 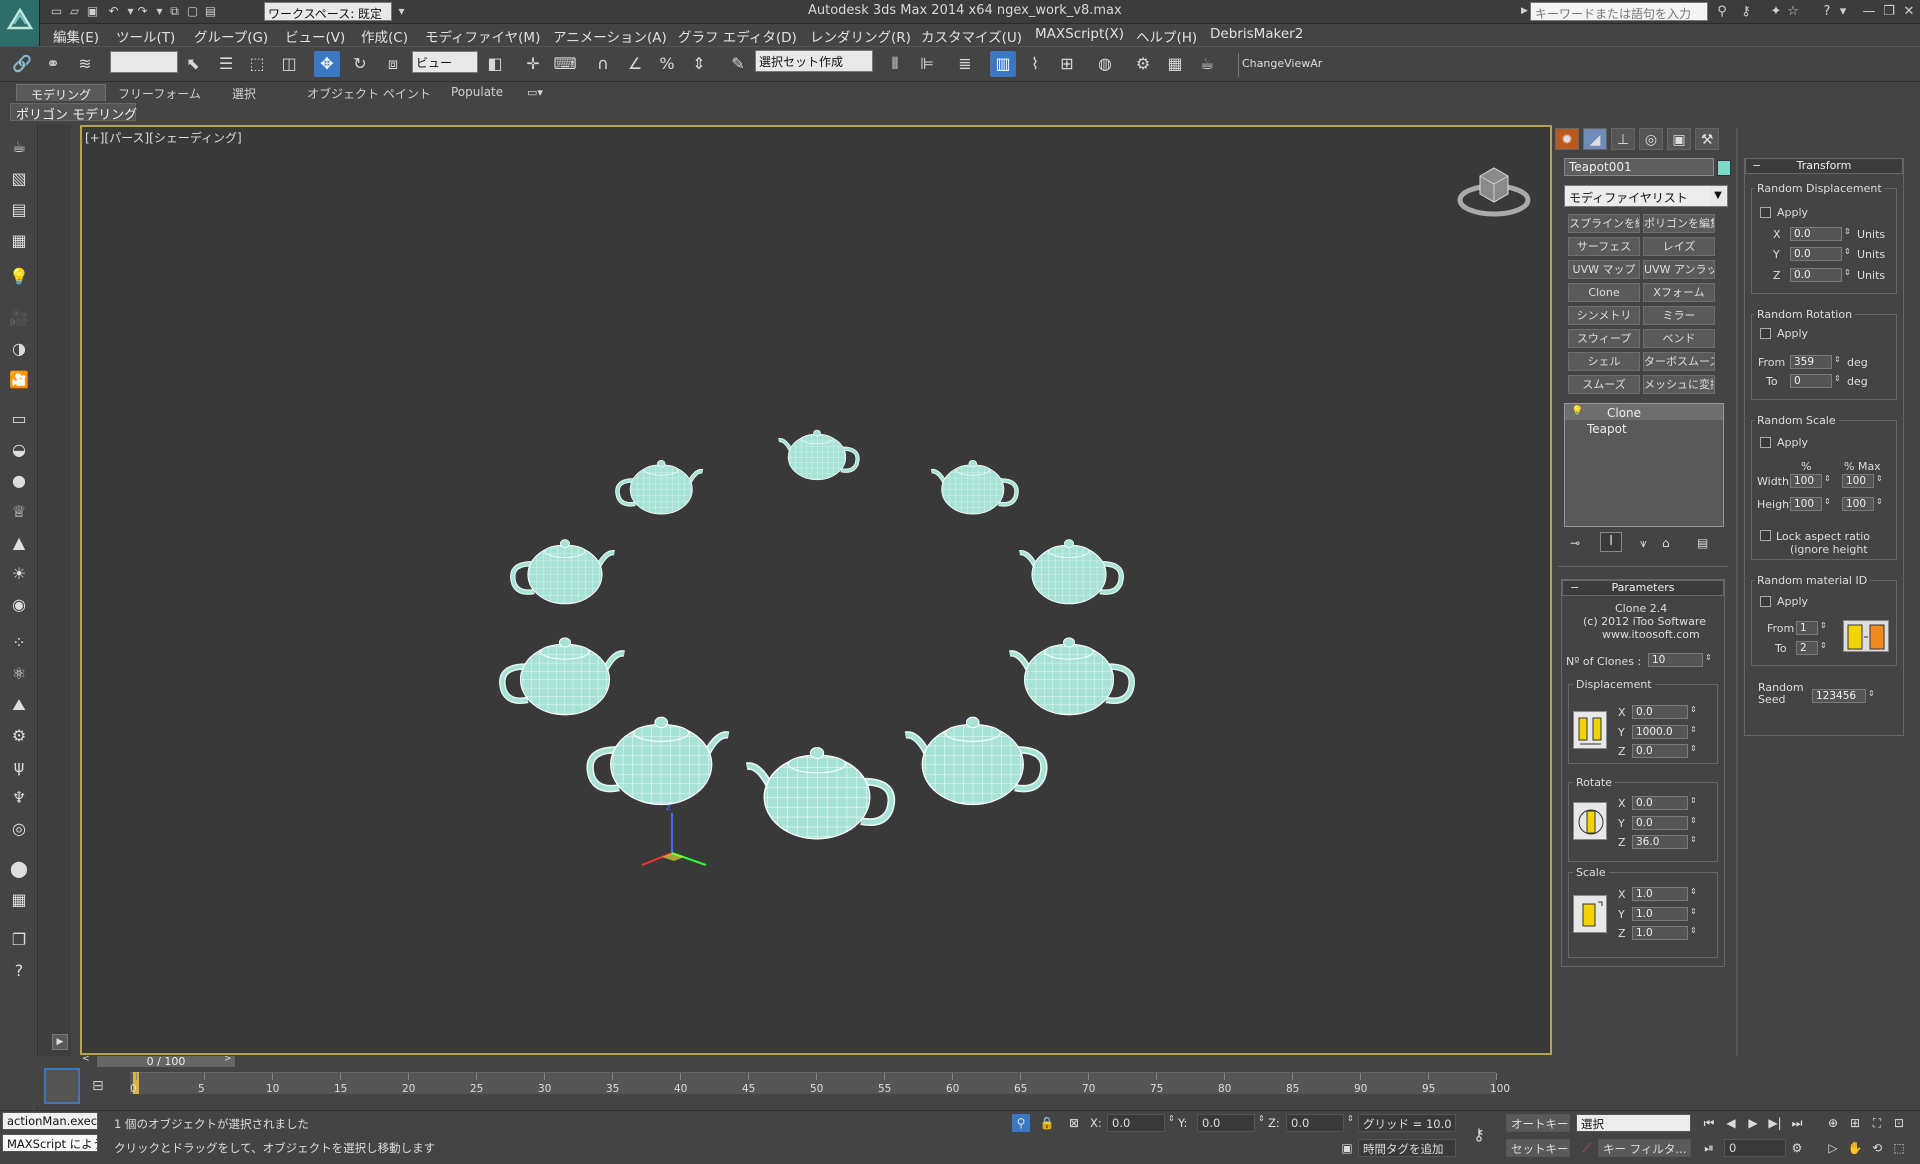 What do you see at coordinates (1816, 254) in the screenshot?
I see `rd-y-spinner: 0.0` at bounding box center [1816, 254].